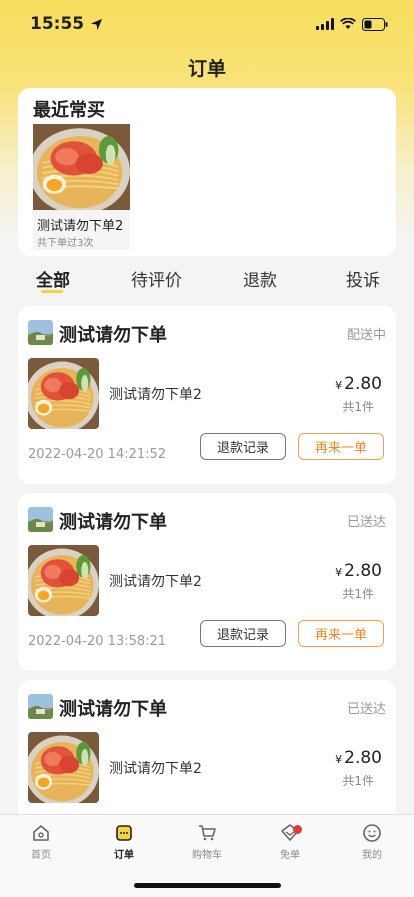  What do you see at coordinates (372, 833) in the screenshot?
I see `profile-icon` at bounding box center [372, 833].